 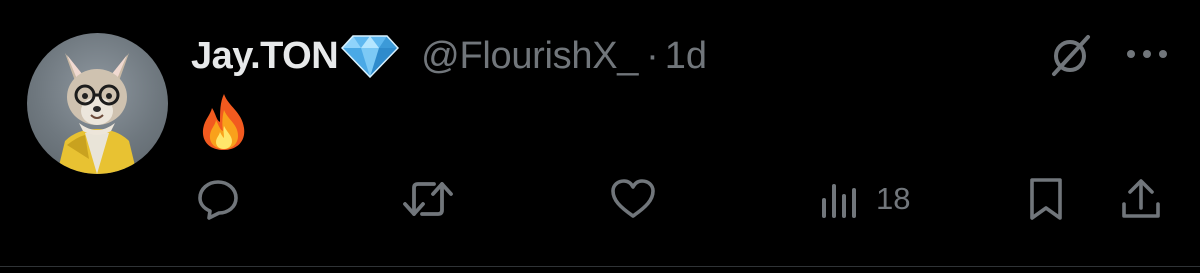 I want to click on tweet-header: Jay.TON @FlourishX_ · 1d, so click(x=449, y=56).